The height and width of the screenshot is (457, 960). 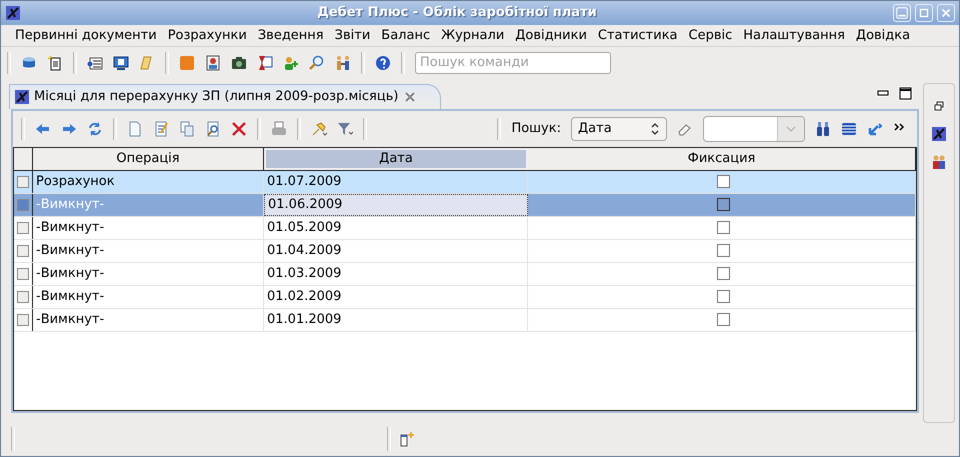 What do you see at coordinates (209, 35) in the screenshot?
I see `menu-item: Розрахунки` at bounding box center [209, 35].